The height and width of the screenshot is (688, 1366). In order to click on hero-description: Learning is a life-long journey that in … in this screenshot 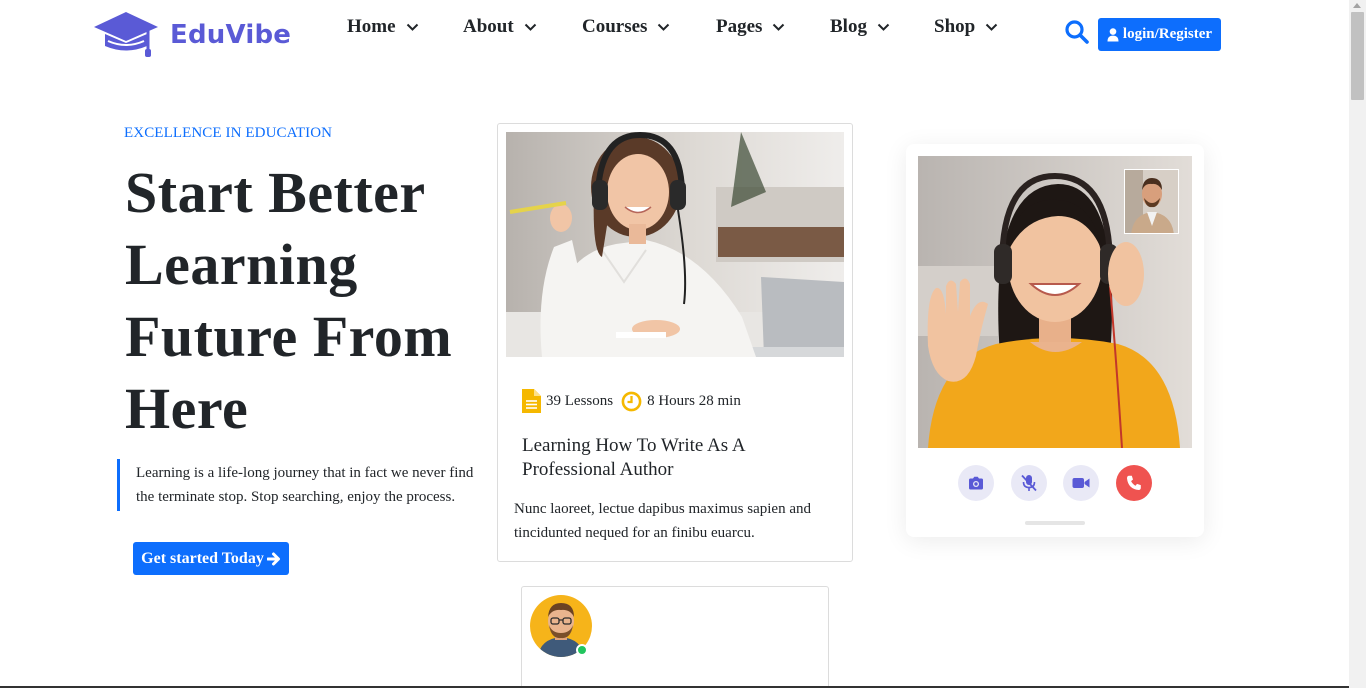, I will do `click(297, 485)`.